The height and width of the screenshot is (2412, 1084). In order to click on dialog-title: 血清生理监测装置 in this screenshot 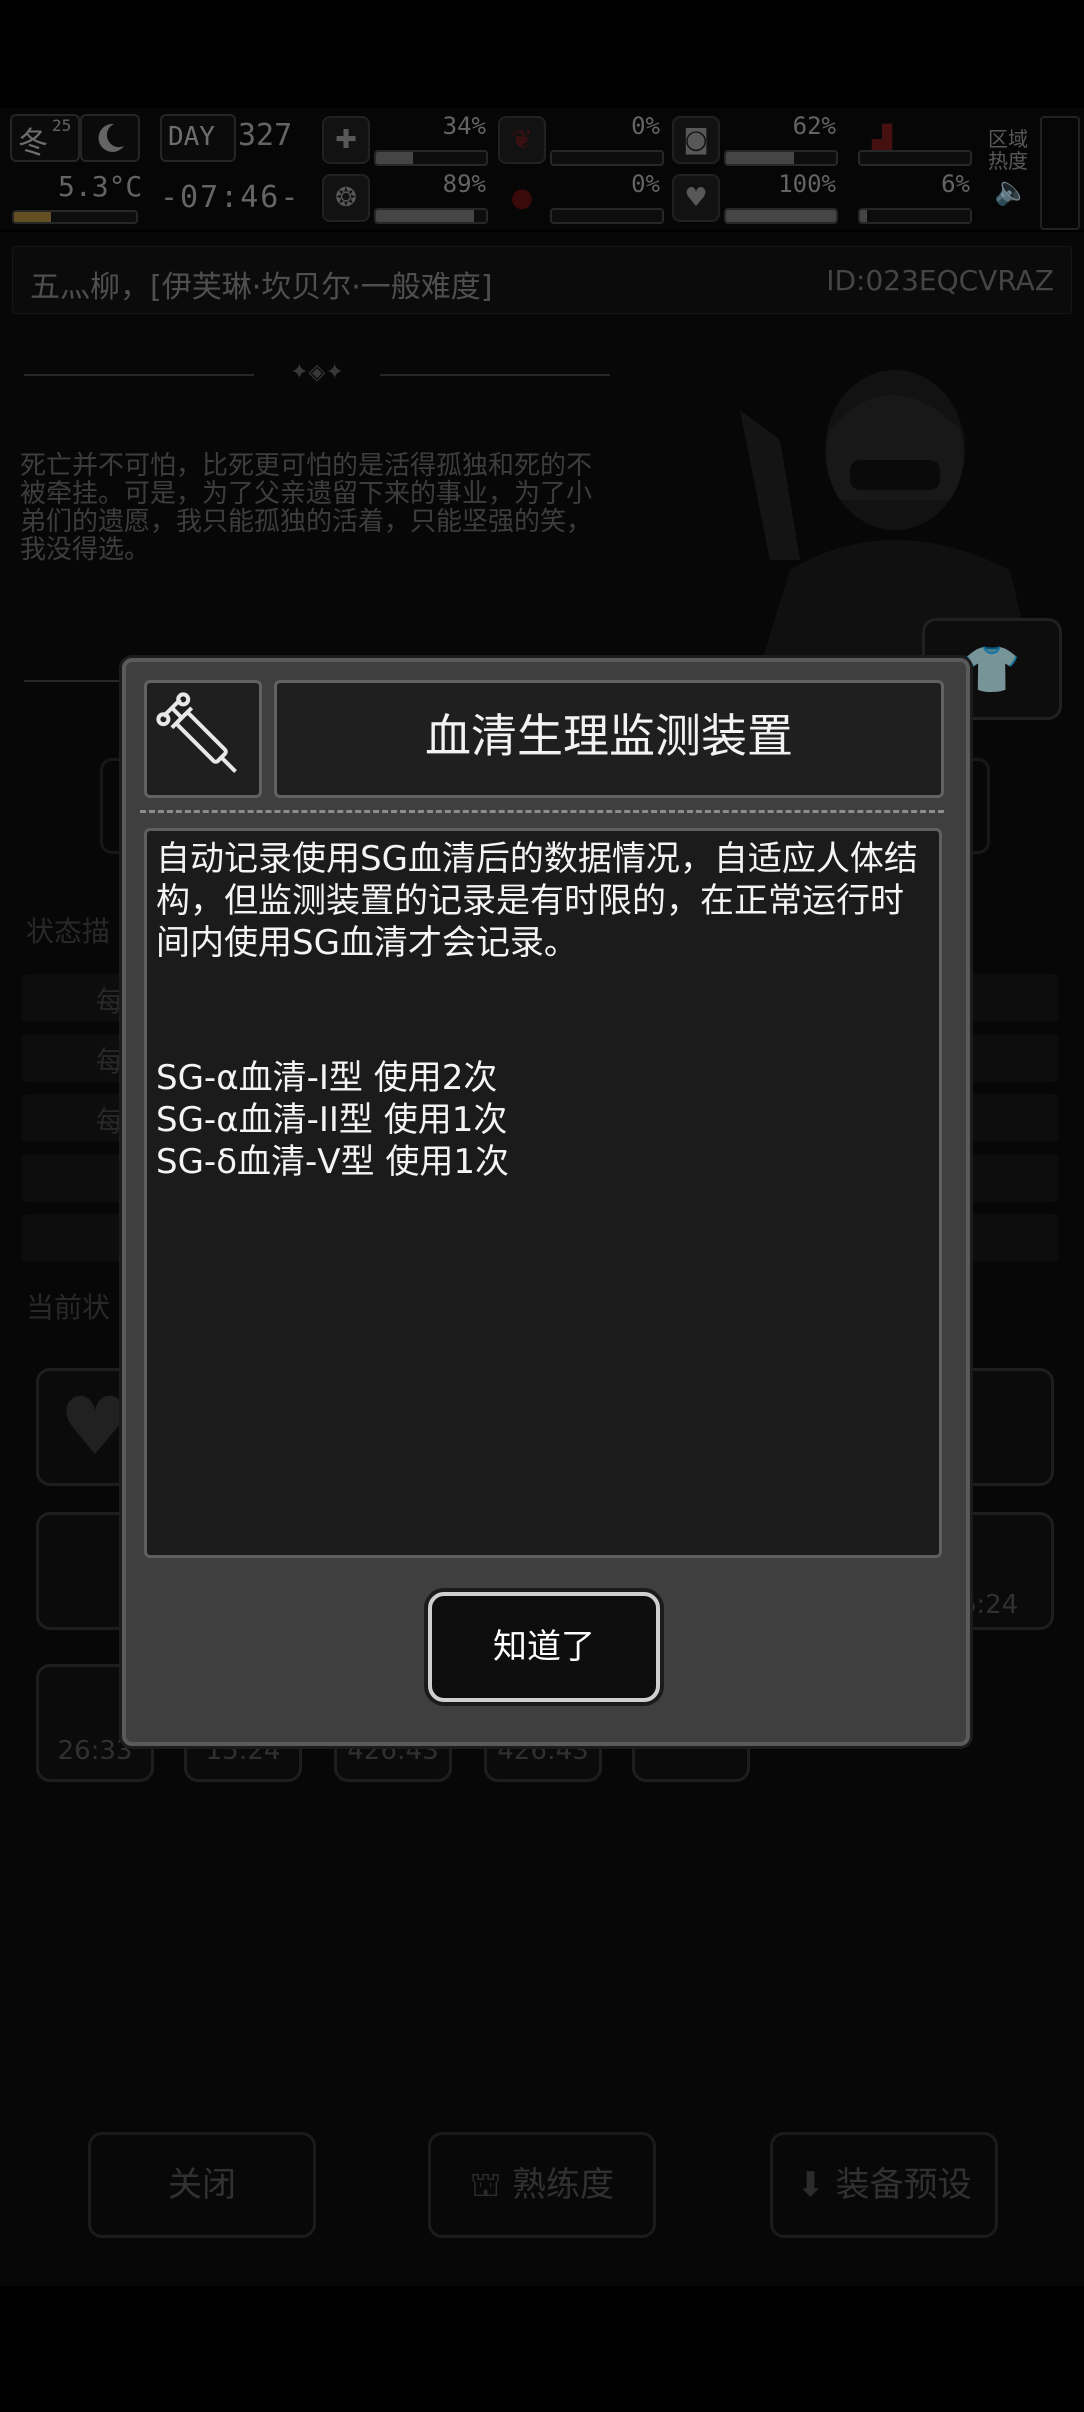, I will do `click(609, 736)`.